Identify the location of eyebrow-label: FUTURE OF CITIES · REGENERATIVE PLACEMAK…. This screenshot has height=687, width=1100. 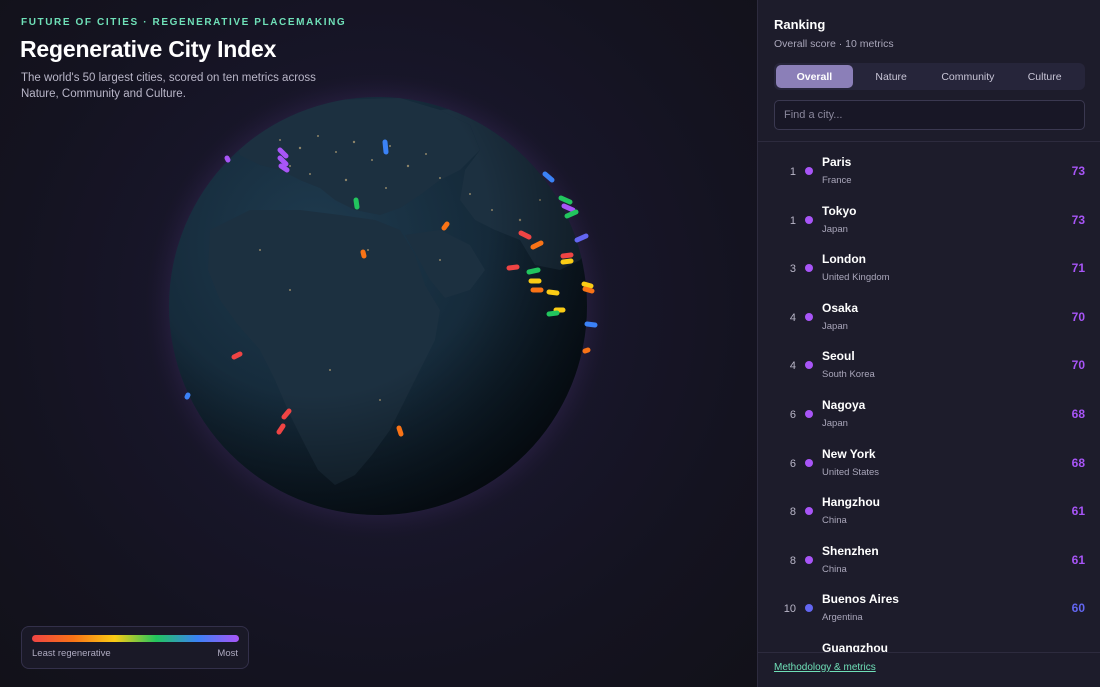
(184, 22).